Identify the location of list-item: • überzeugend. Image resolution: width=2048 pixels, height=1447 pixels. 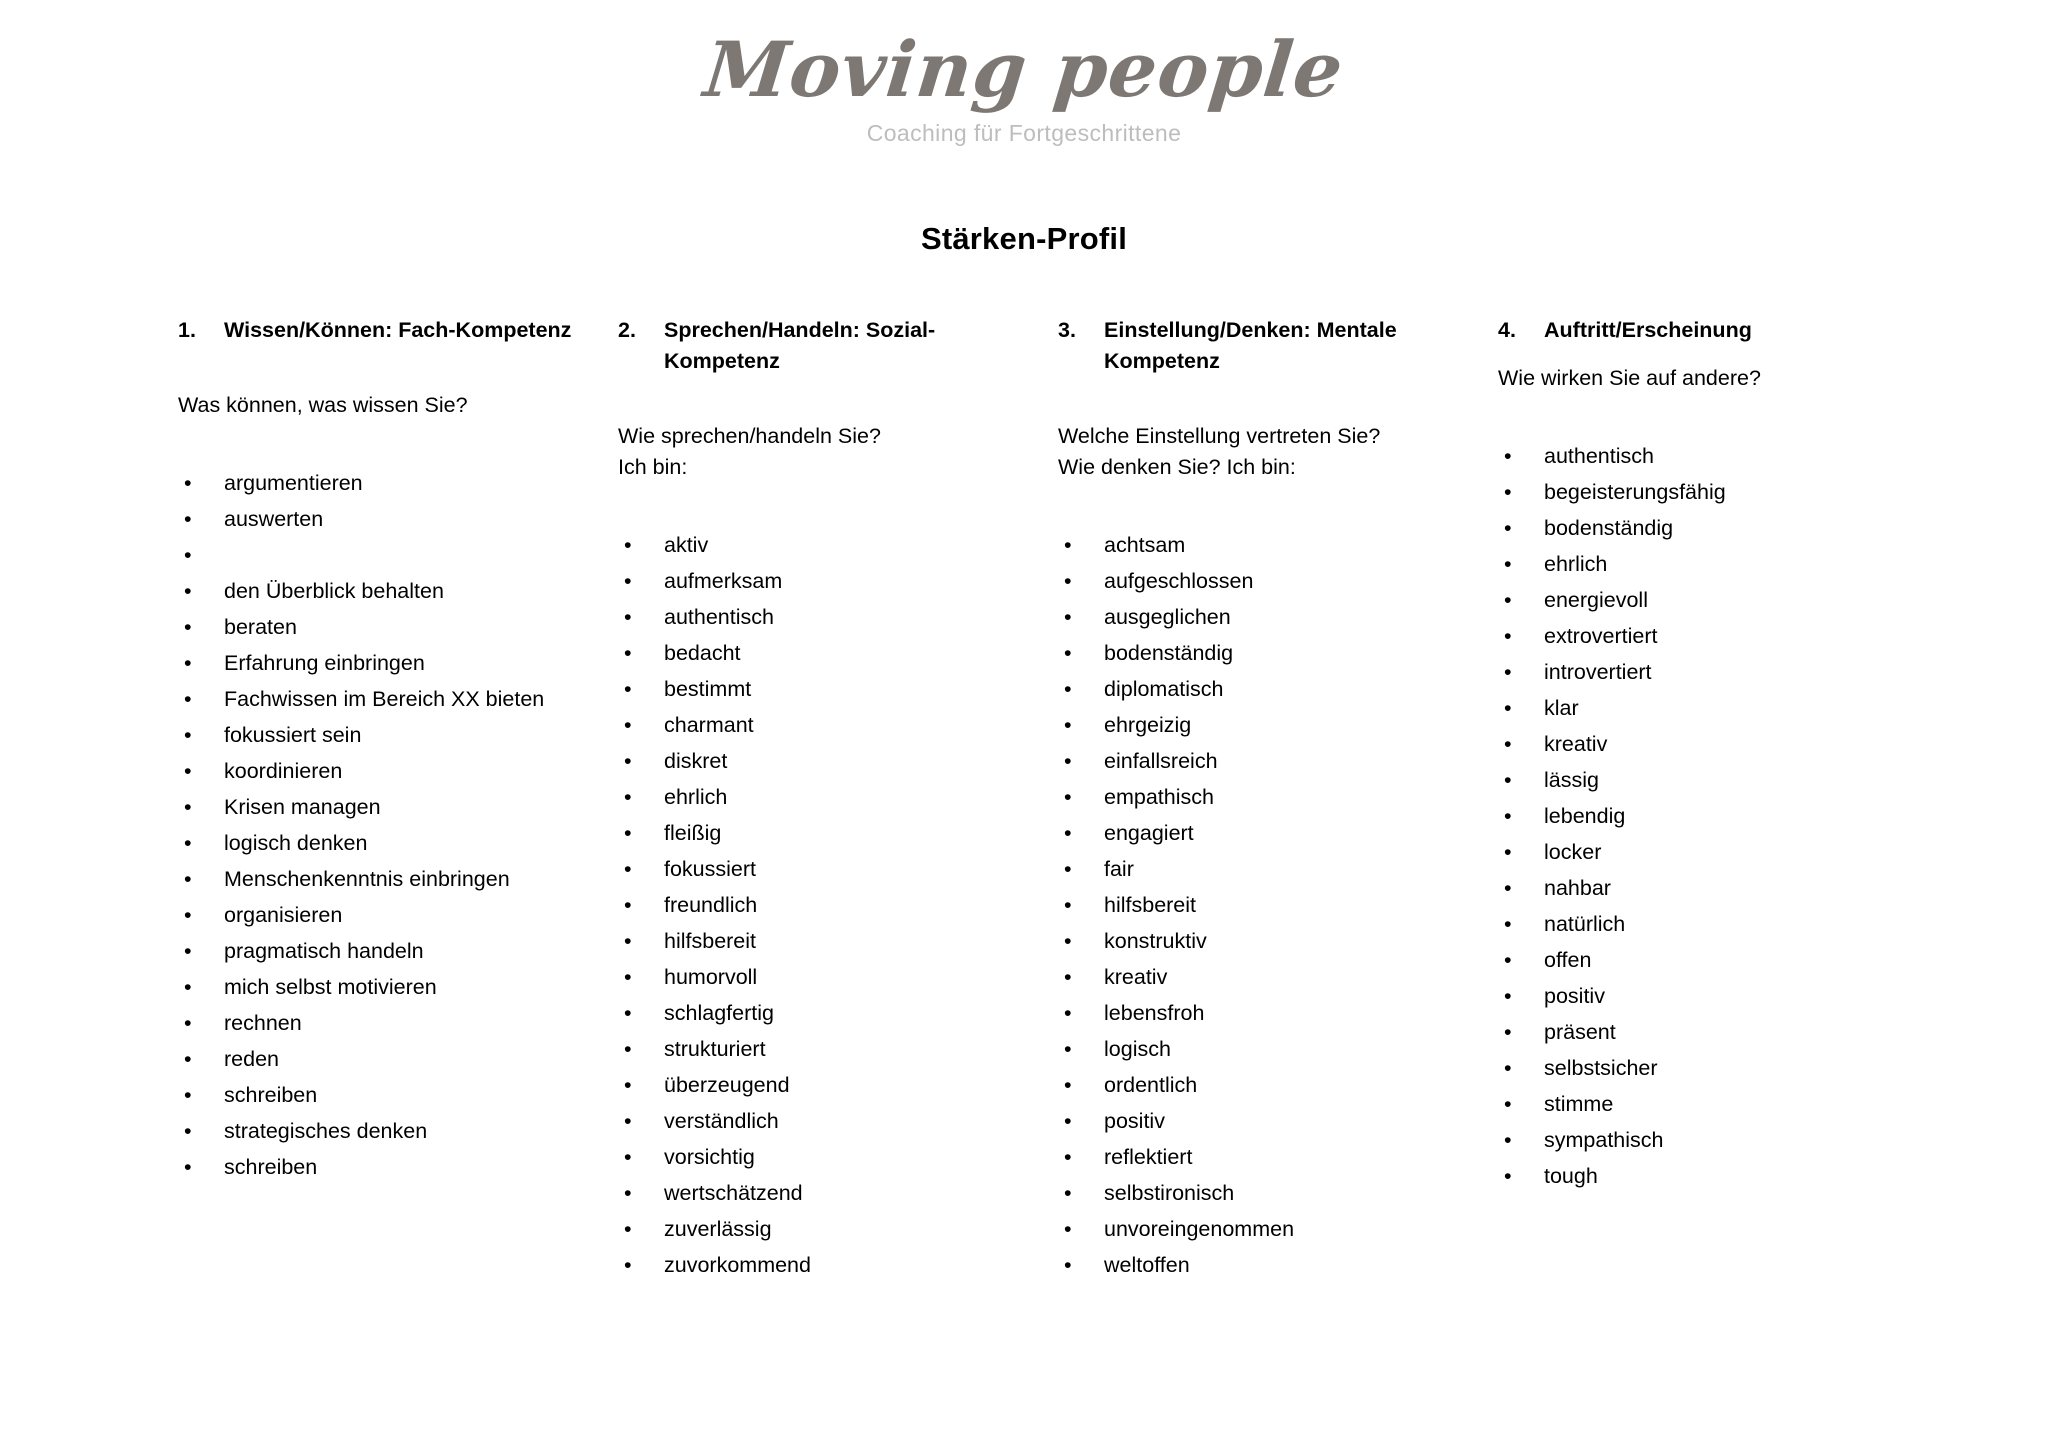
(829, 1085).